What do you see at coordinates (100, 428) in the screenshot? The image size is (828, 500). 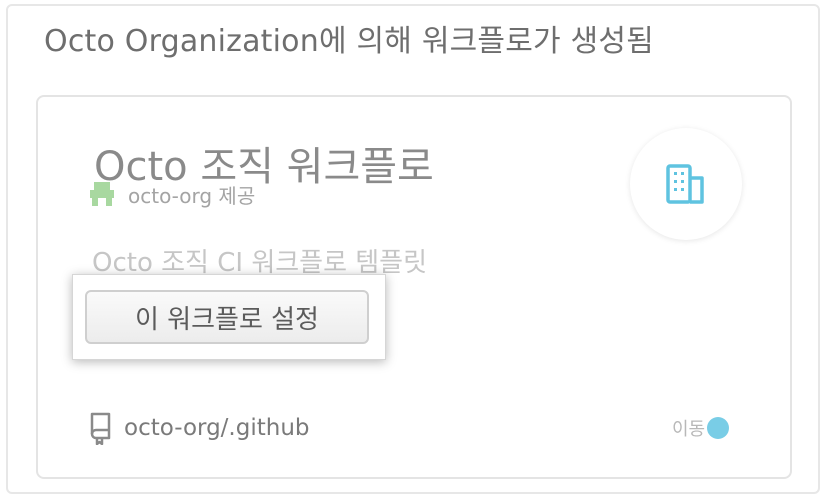 I see `repo-icon` at bounding box center [100, 428].